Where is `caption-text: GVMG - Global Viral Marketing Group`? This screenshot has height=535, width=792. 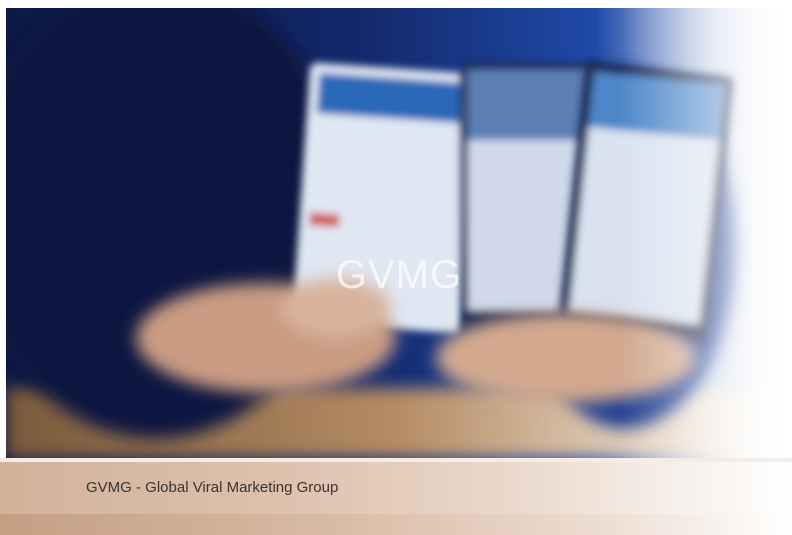
caption-text: GVMG - Global Viral Marketing Group is located at coordinates (212, 487).